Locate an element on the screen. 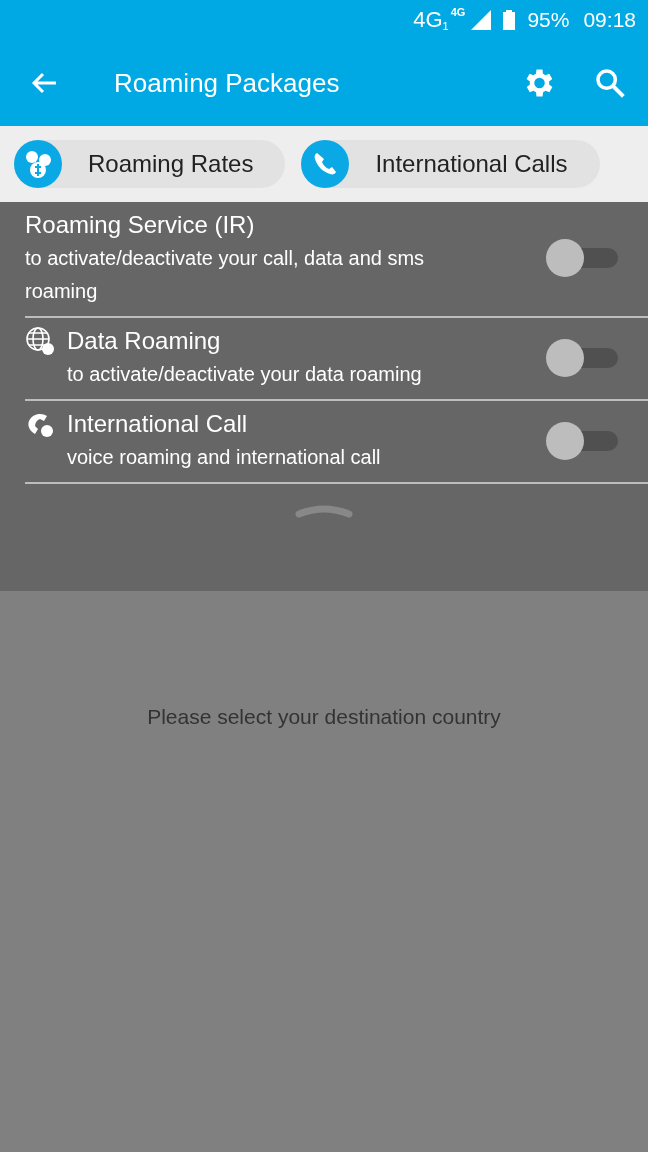  globe-icon is located at coordinates (40, 341).